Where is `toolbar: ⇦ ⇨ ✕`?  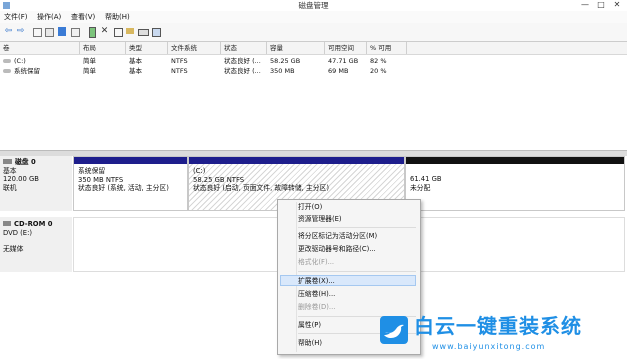 toolbar: ⇦ ⇨ ✕ is located at coordinates (313, 32).